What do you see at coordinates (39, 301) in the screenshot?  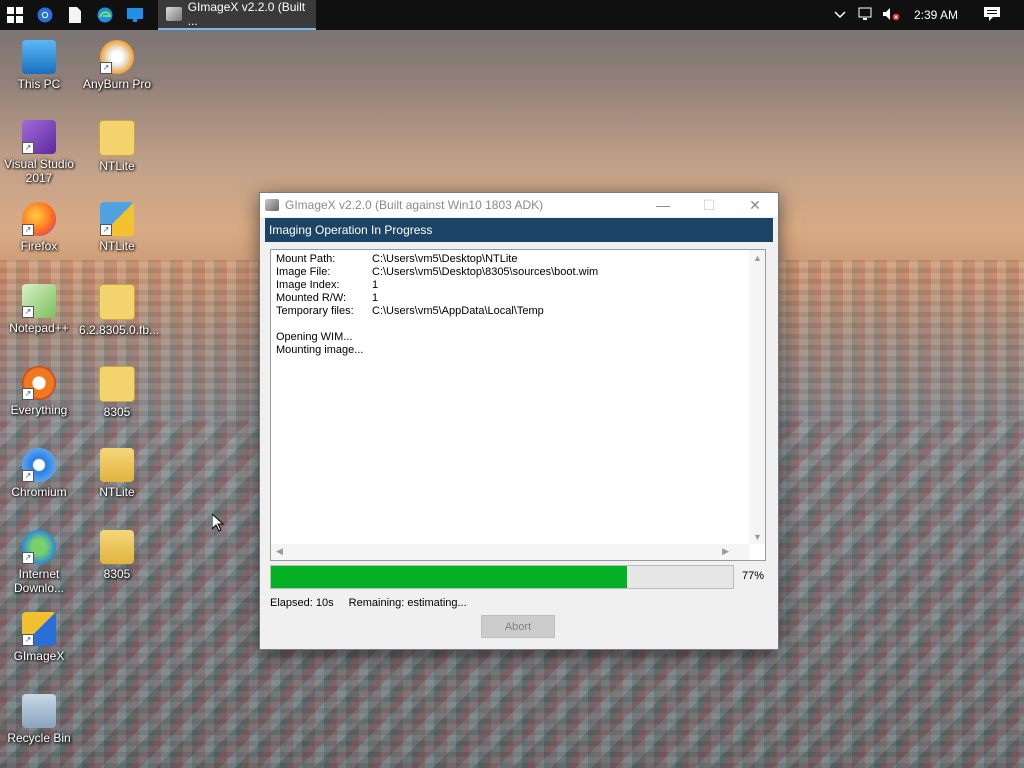 I see `notepad-icon: ↗` at bounding box center [39, 301].